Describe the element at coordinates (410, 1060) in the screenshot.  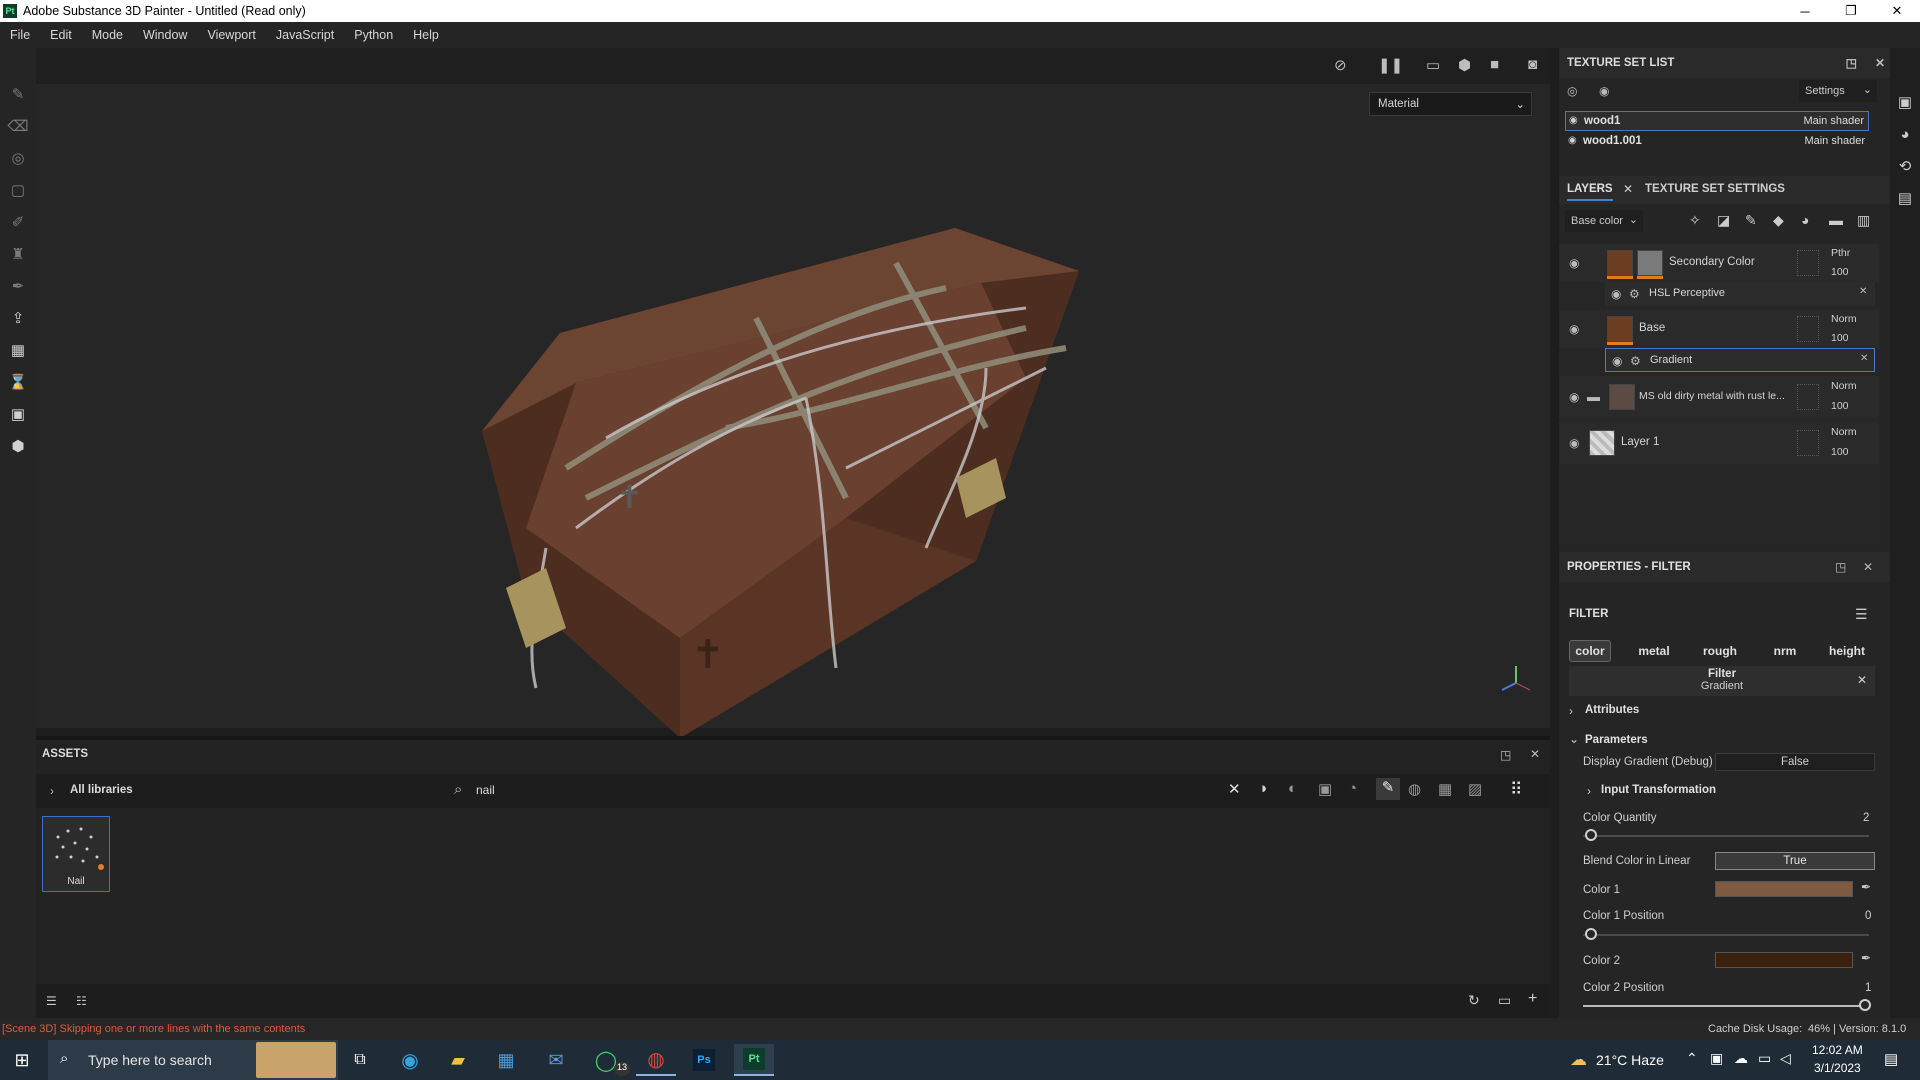
I see `edge-icon: ◉` at that location.